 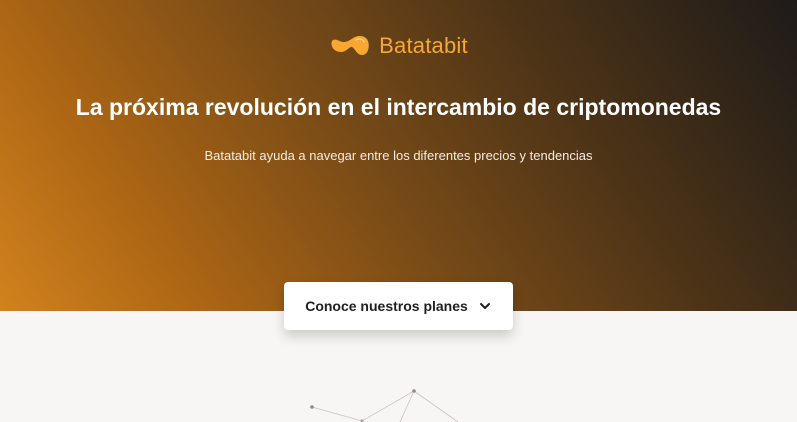 What do you see at coordinates (384, 405) in the screenshot?
I see `network-decoration` at bounding box center [384, 405].